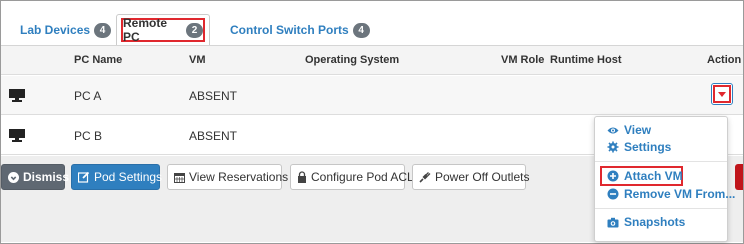  I want to click on power-off-outlets-button: Power Off Outlets, so click(471, 177).